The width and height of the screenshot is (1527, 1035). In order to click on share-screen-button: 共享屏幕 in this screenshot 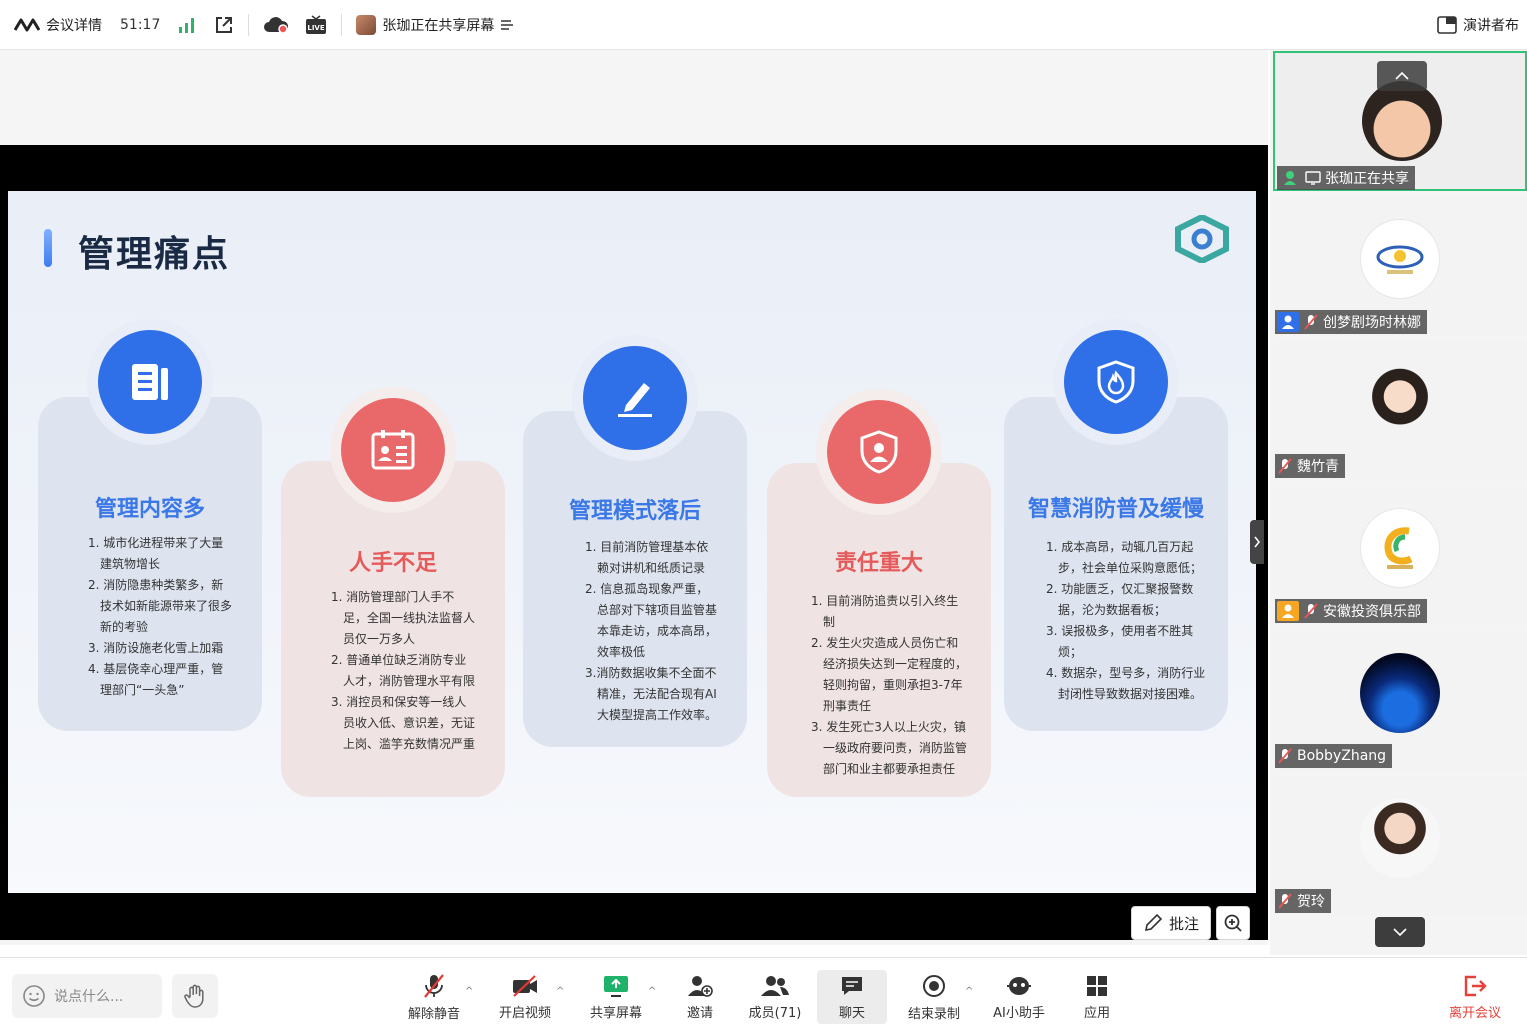, I will do `click(616, 997)`.